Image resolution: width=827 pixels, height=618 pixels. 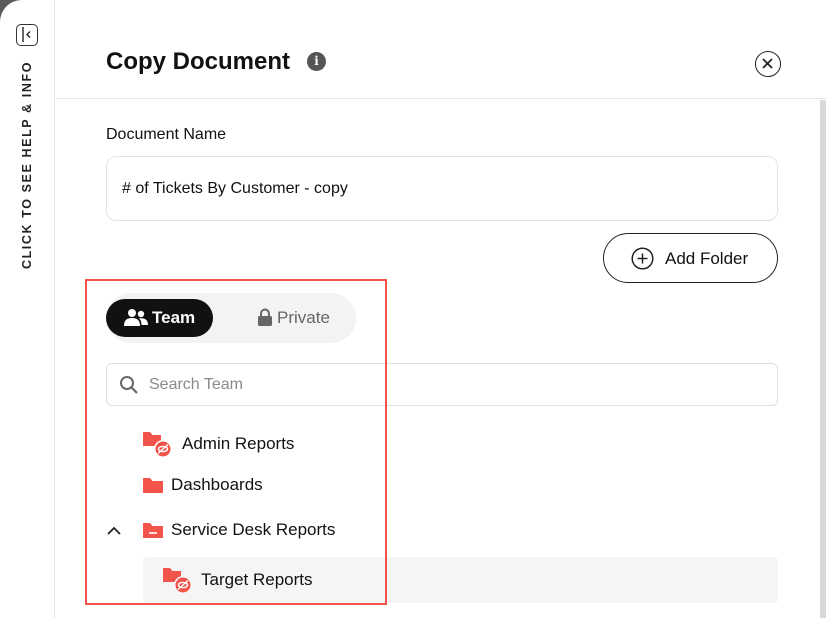 I want to click on close-icon, so click(x=768, y=64).